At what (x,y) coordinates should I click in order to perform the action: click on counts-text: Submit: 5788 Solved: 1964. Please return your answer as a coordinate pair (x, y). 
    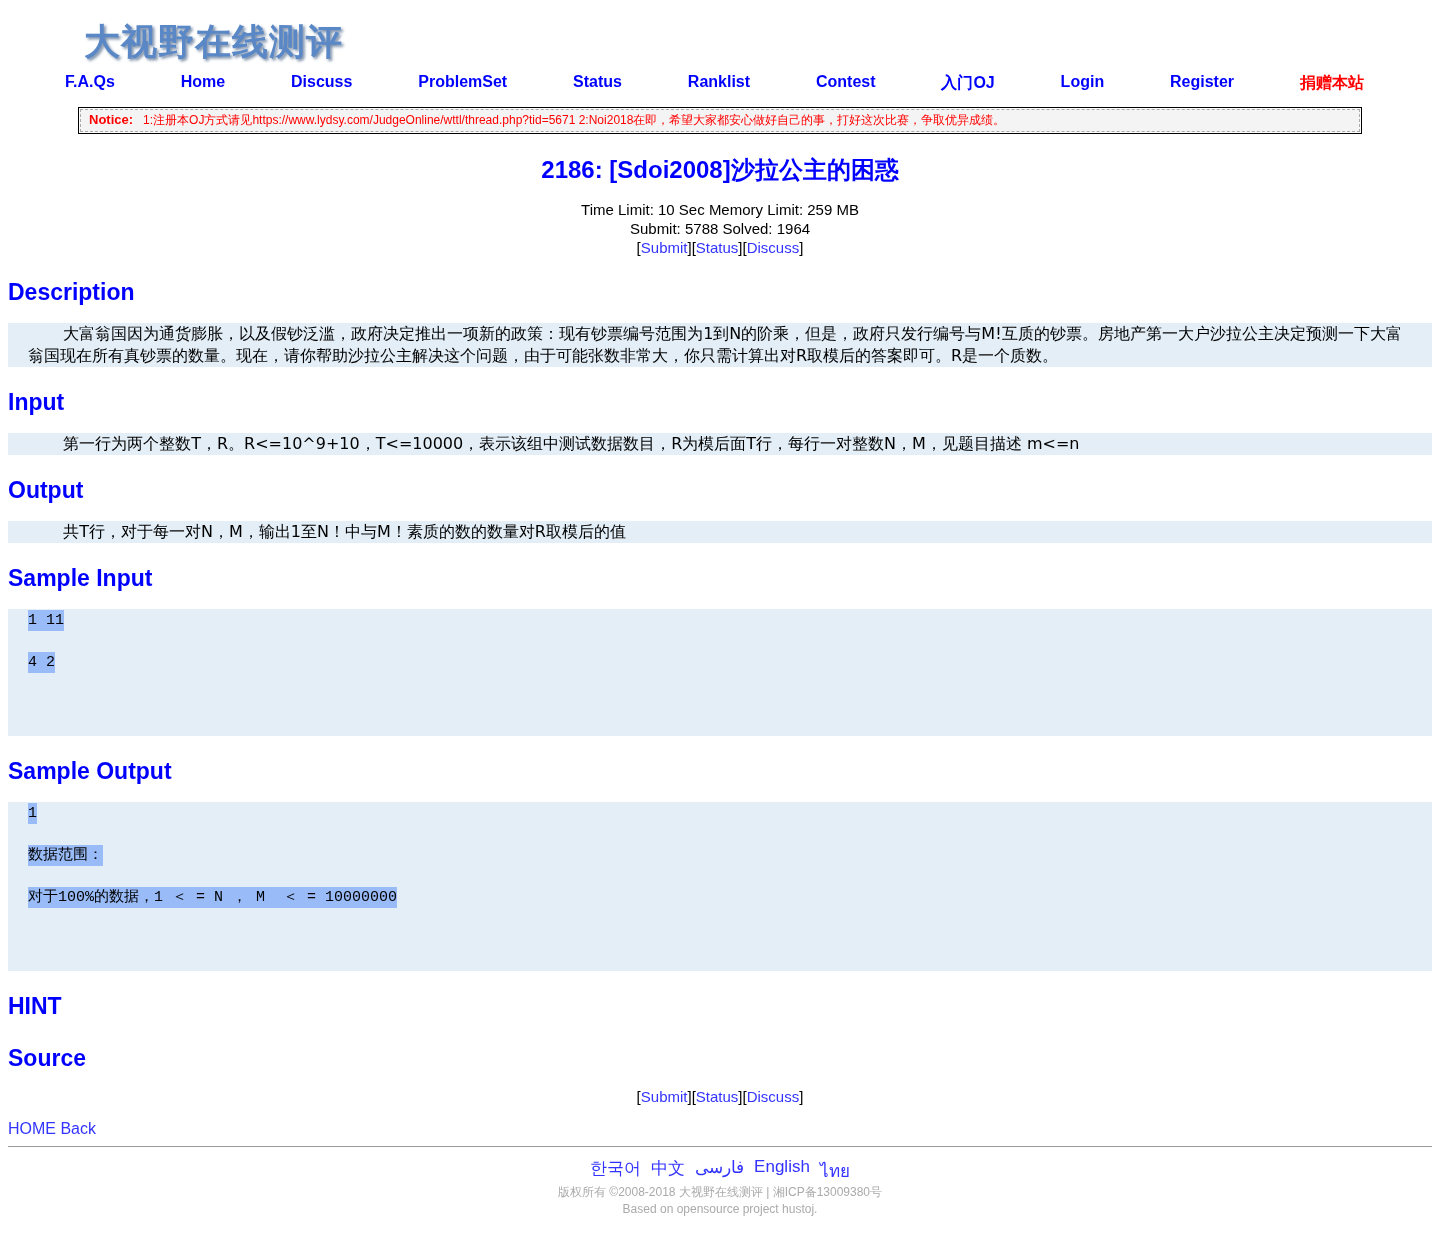
    Looking at the image, I should click on (720, 228).